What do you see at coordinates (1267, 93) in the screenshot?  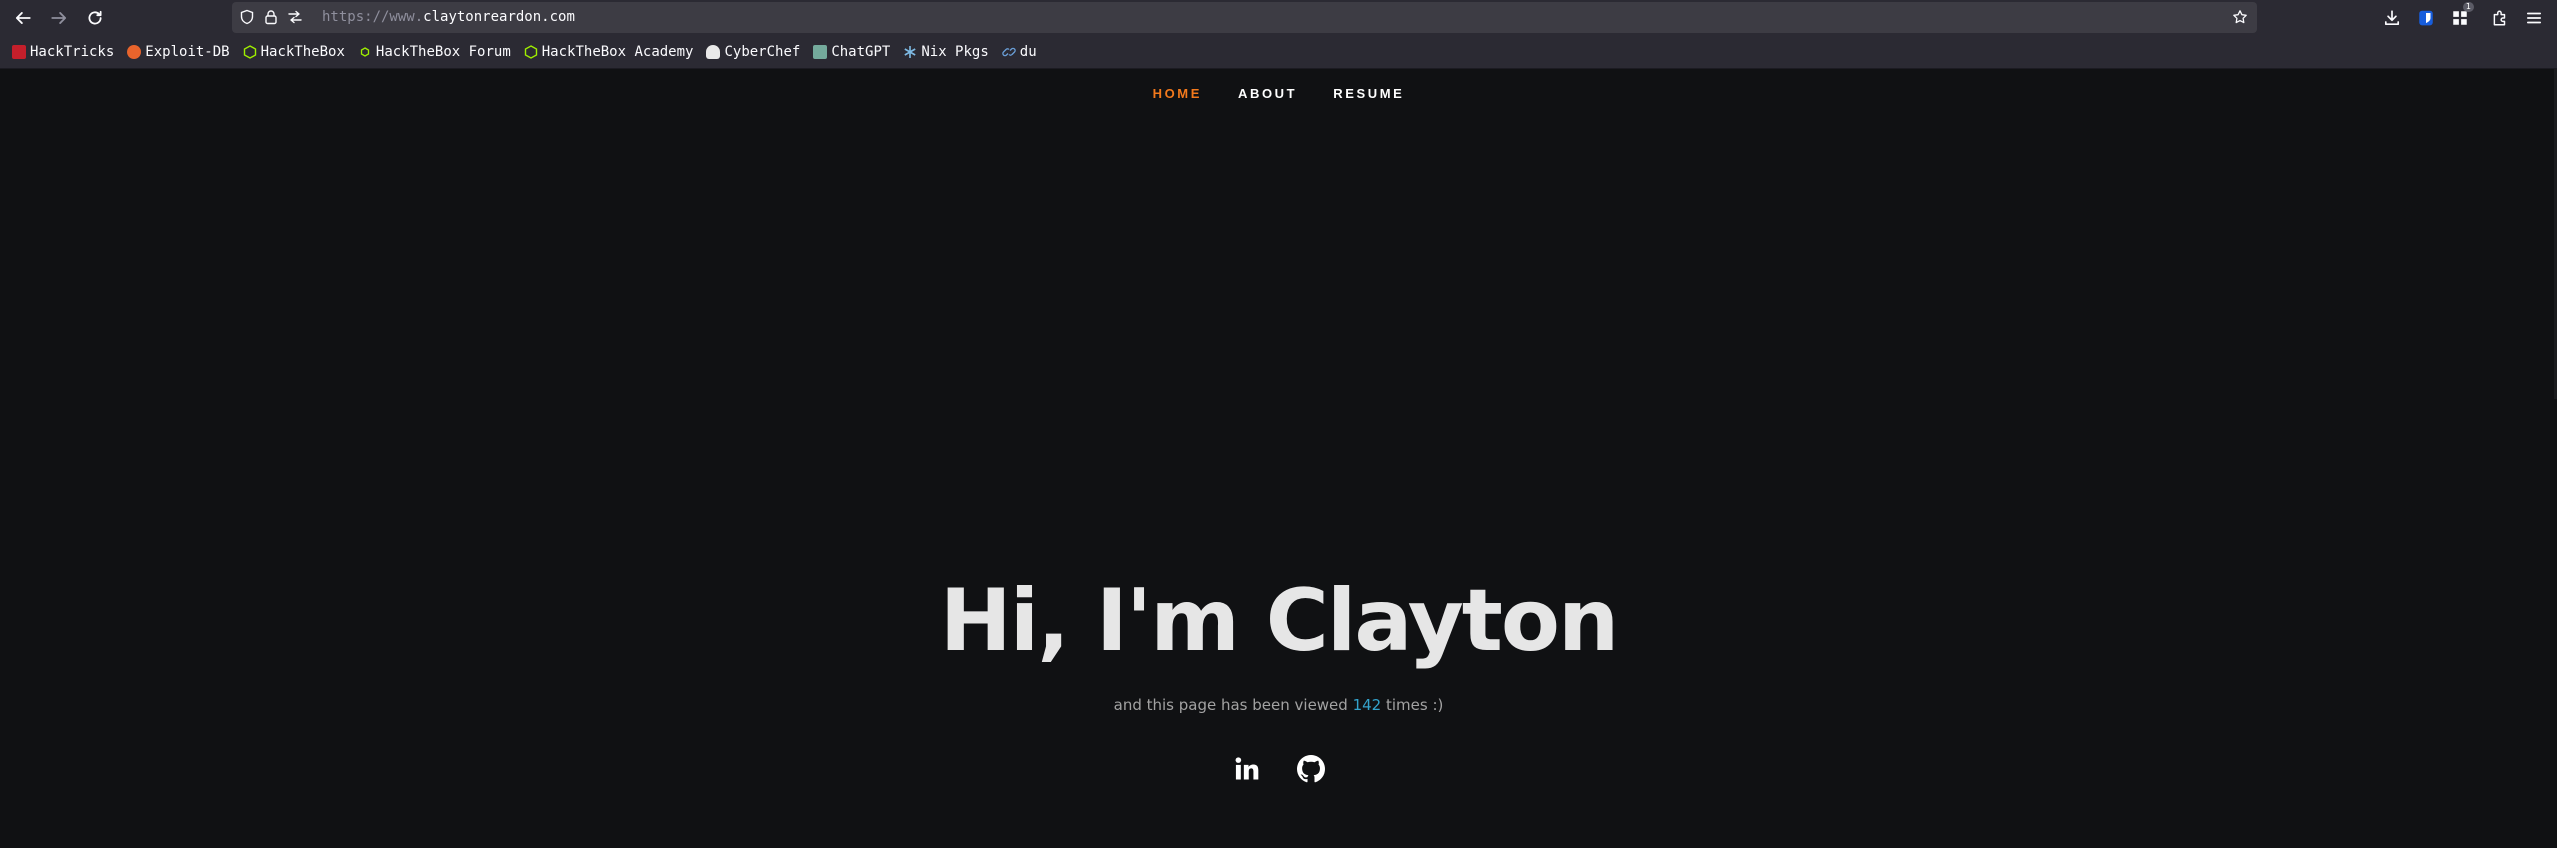 I see `nav-about-link: ABOUT` at bounding box center [1267, 93].